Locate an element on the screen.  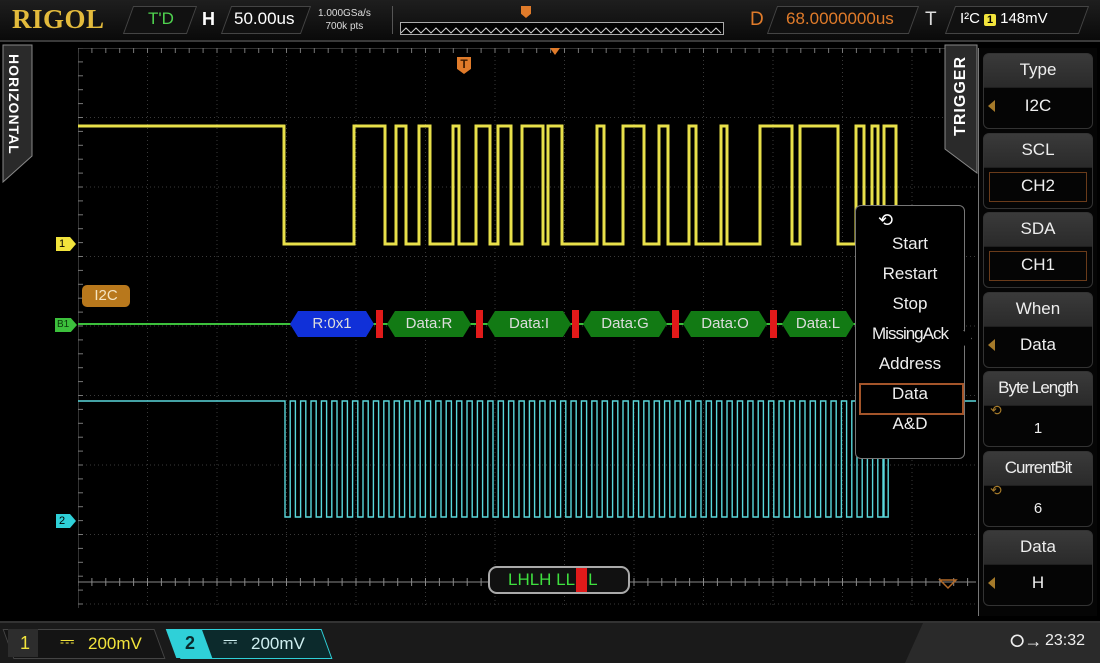
ch2-waveform is located at coordinates (527, 459).